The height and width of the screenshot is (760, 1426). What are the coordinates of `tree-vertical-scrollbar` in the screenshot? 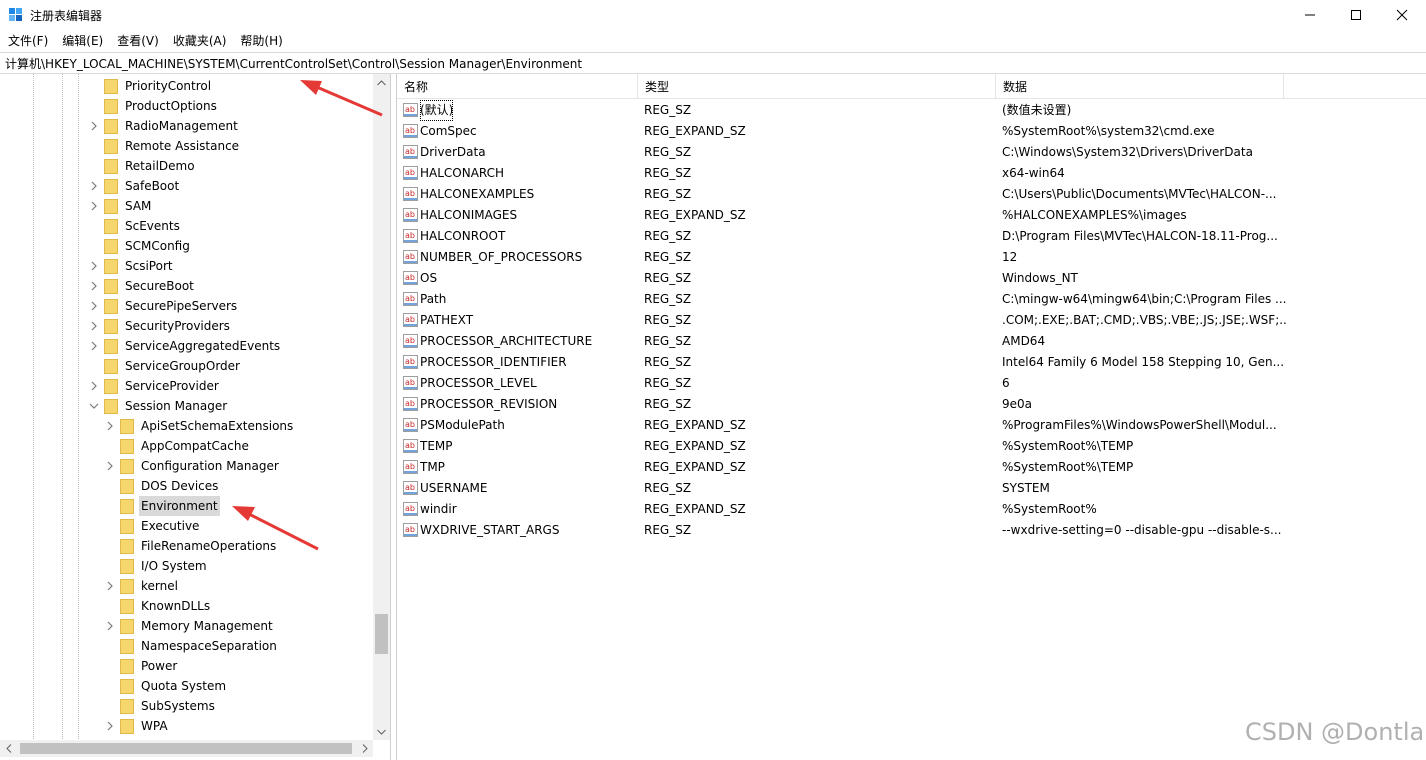 It's located at (381, 407).